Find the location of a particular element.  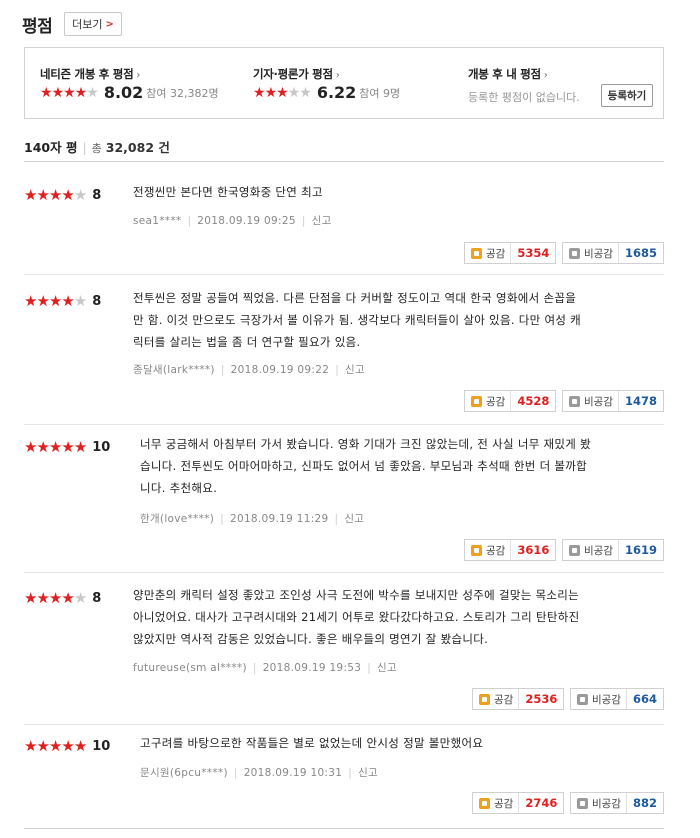

thumbs-up-icon is located at coordinates (476, 253).